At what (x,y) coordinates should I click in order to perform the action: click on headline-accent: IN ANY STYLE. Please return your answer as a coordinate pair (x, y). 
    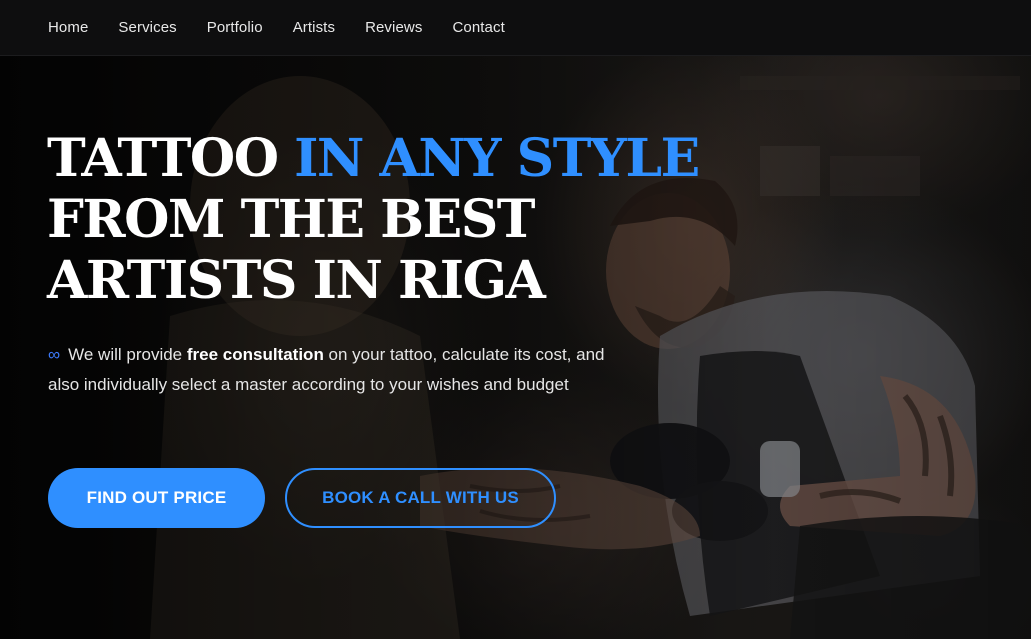
    Looking at the image, I should click on (497, 158).